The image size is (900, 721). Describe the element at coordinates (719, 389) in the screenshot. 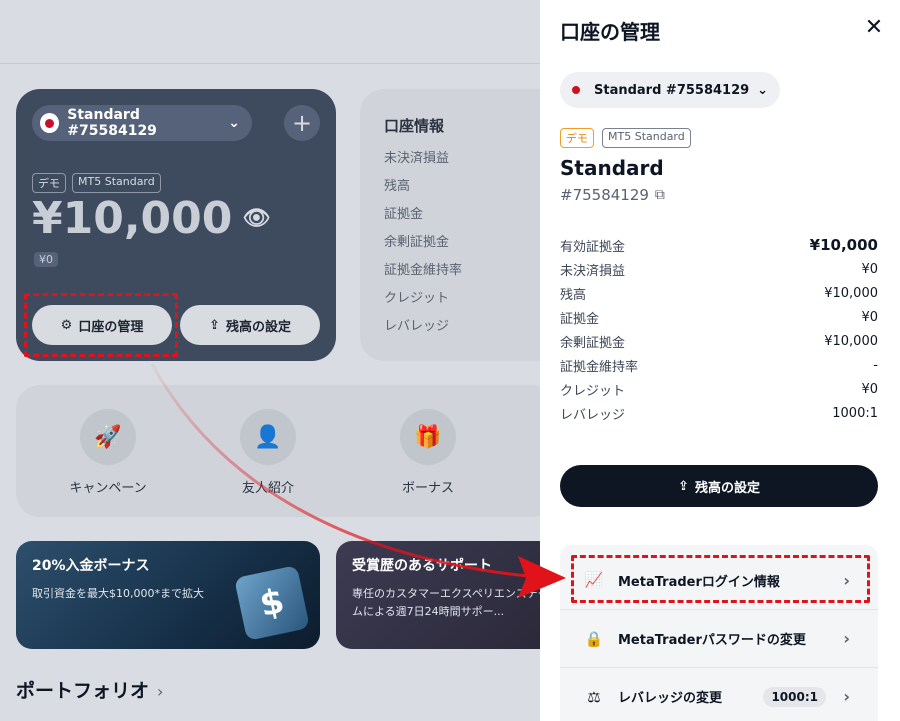

I see `detail-row: クレジット ¥0` at that location.